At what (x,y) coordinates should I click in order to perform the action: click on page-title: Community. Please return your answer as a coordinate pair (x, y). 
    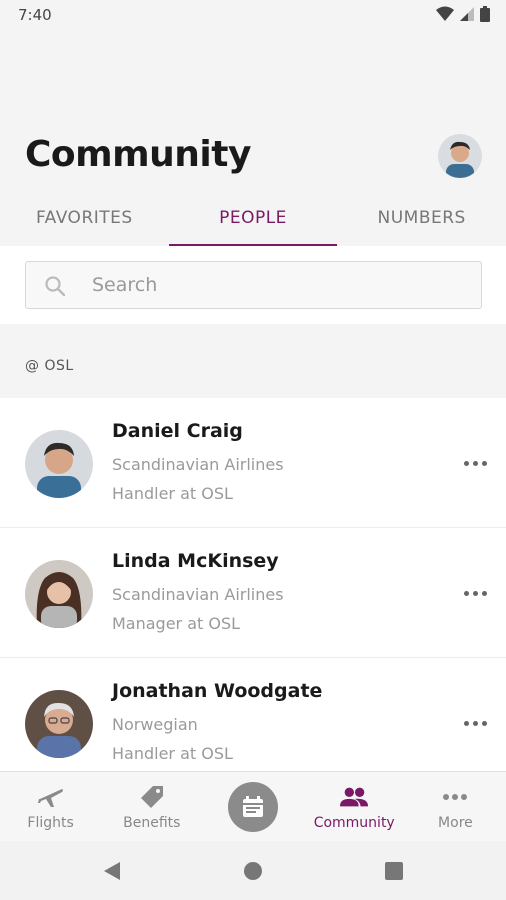
    Looking at the image, I should click on (138, 154).